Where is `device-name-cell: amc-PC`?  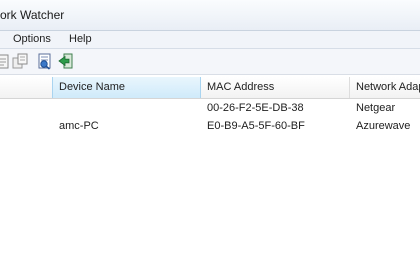 device-name-cell: amc-PC is located at coordinates (79, 126).